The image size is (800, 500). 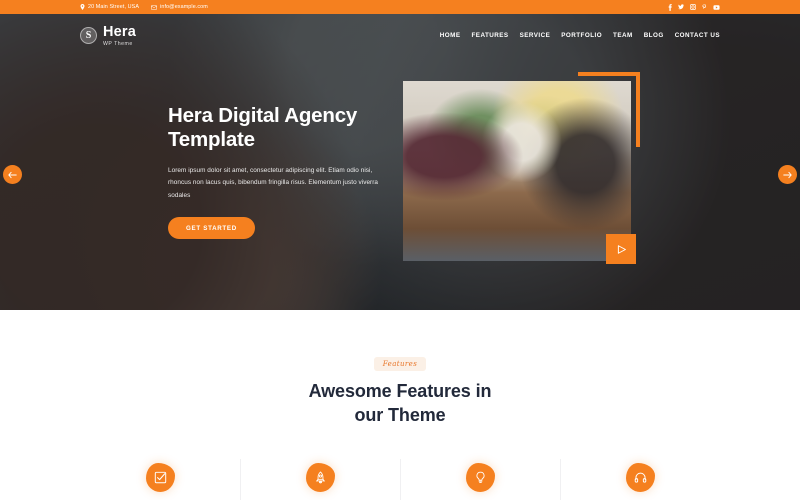 What do you see at coordinates (82, 7) in the screenshot?
I see `map-pin-icon` at bounding box center [82, 7].